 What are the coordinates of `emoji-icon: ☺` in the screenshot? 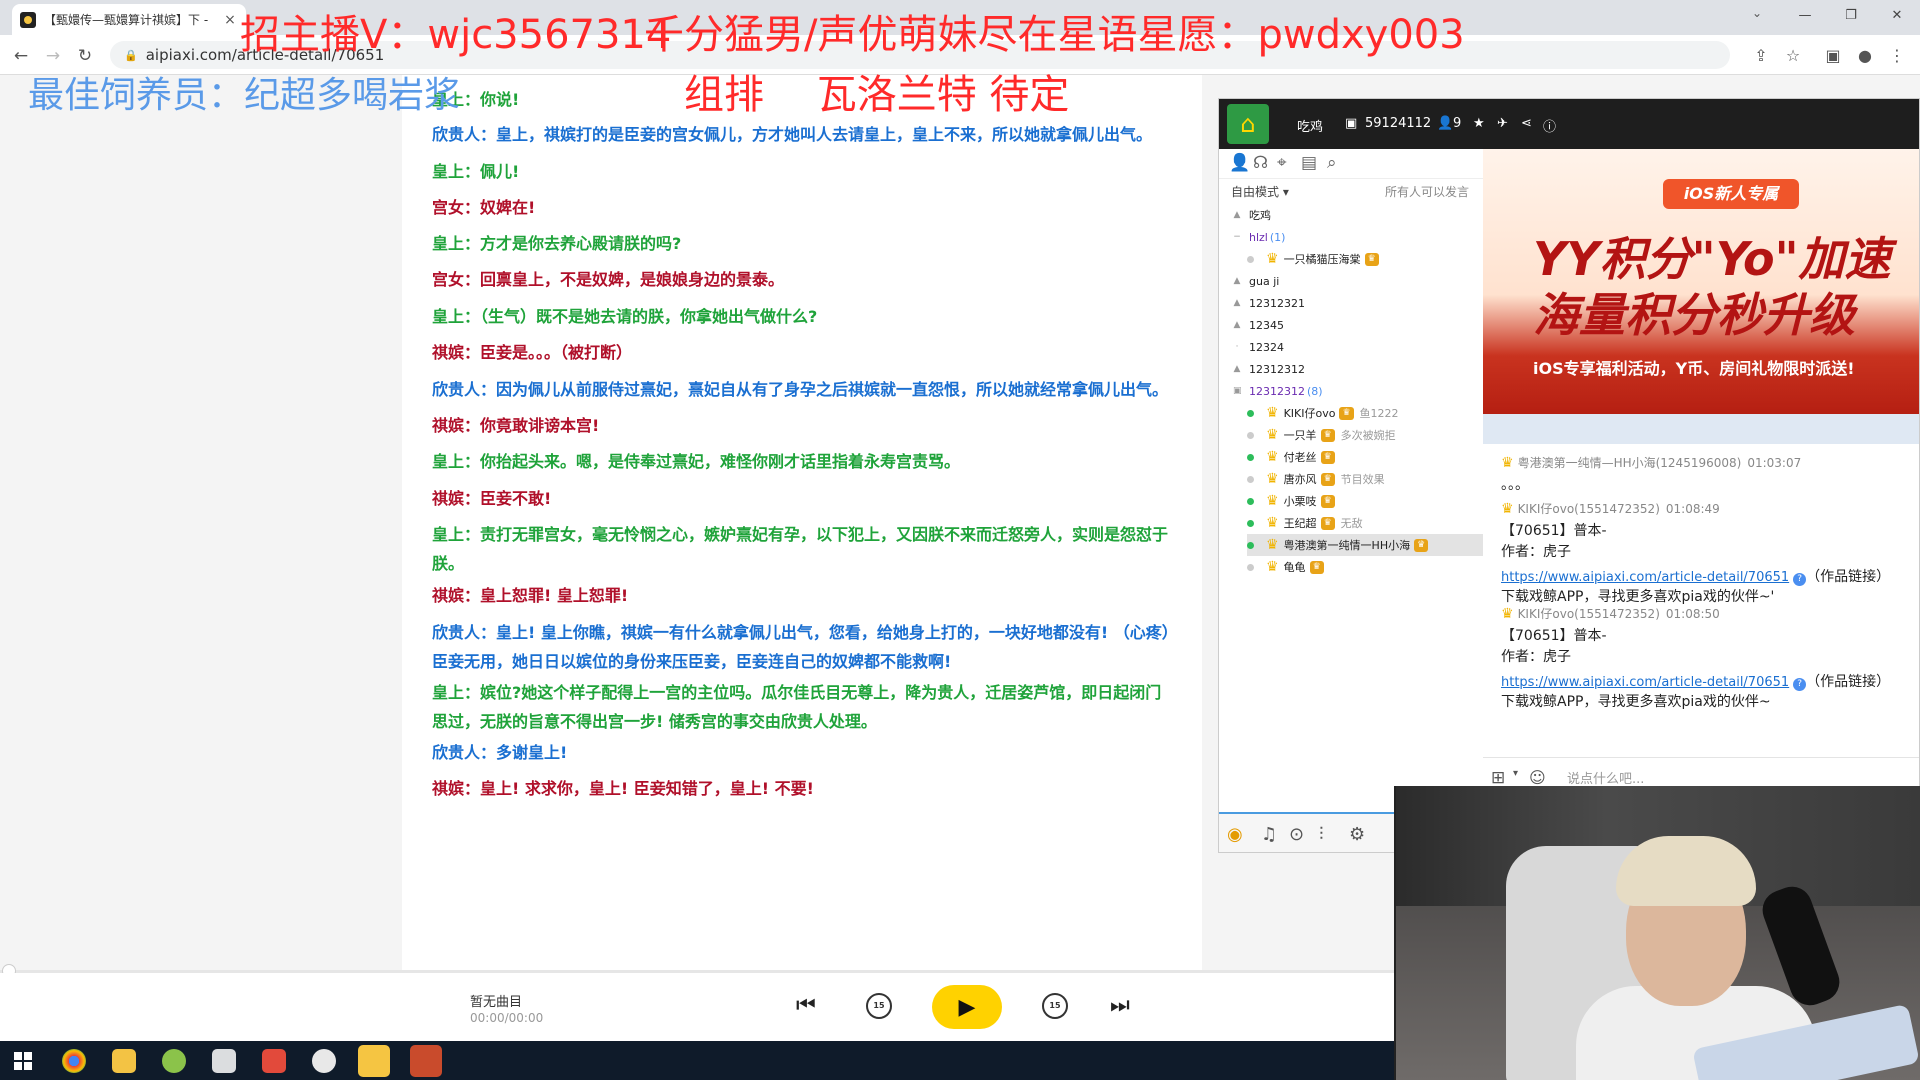 It's located at (1537, 777).